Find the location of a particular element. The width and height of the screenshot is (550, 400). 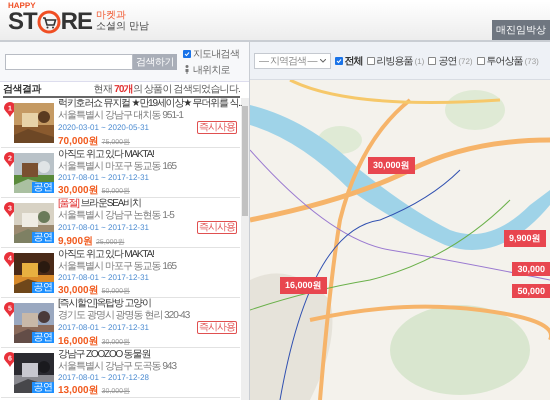

item-price: 13,000원 is located at coordinates (78, 390).